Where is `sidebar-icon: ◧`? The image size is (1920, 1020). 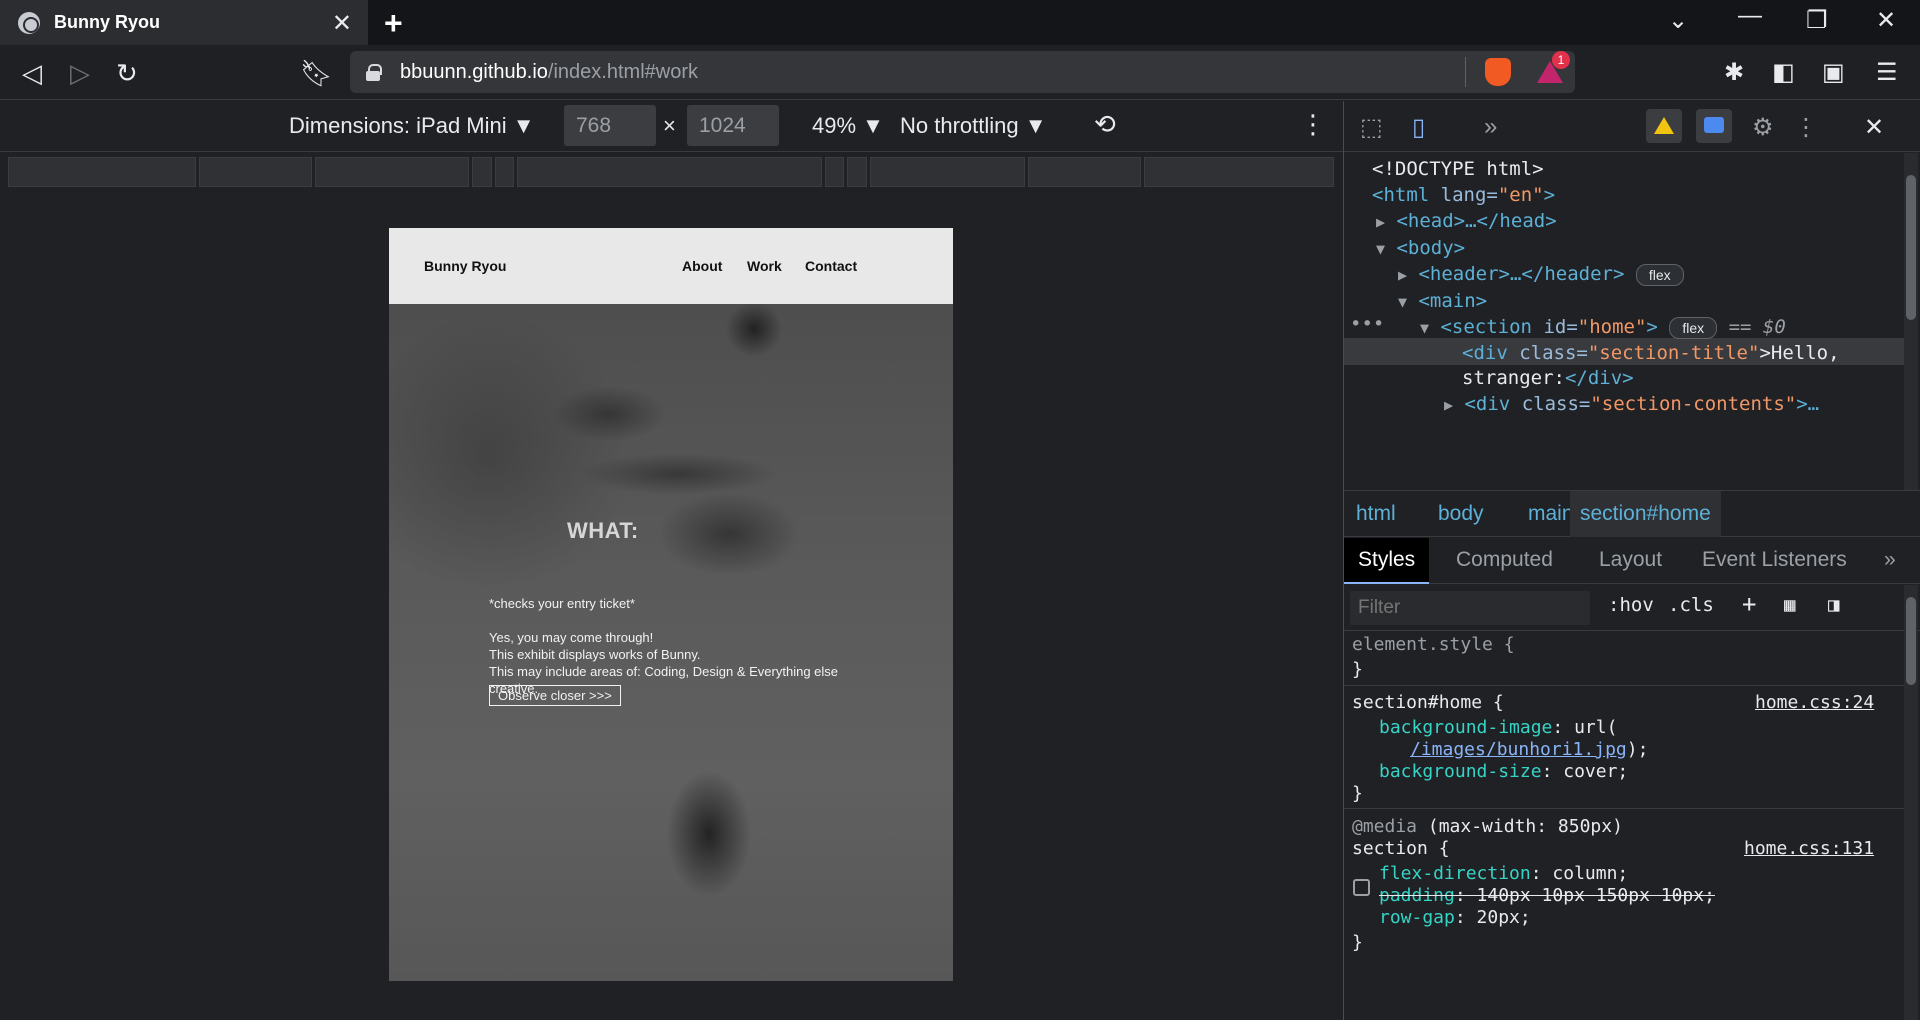
sidebar-icon: ◧ is located at coordinates (1783, 72).